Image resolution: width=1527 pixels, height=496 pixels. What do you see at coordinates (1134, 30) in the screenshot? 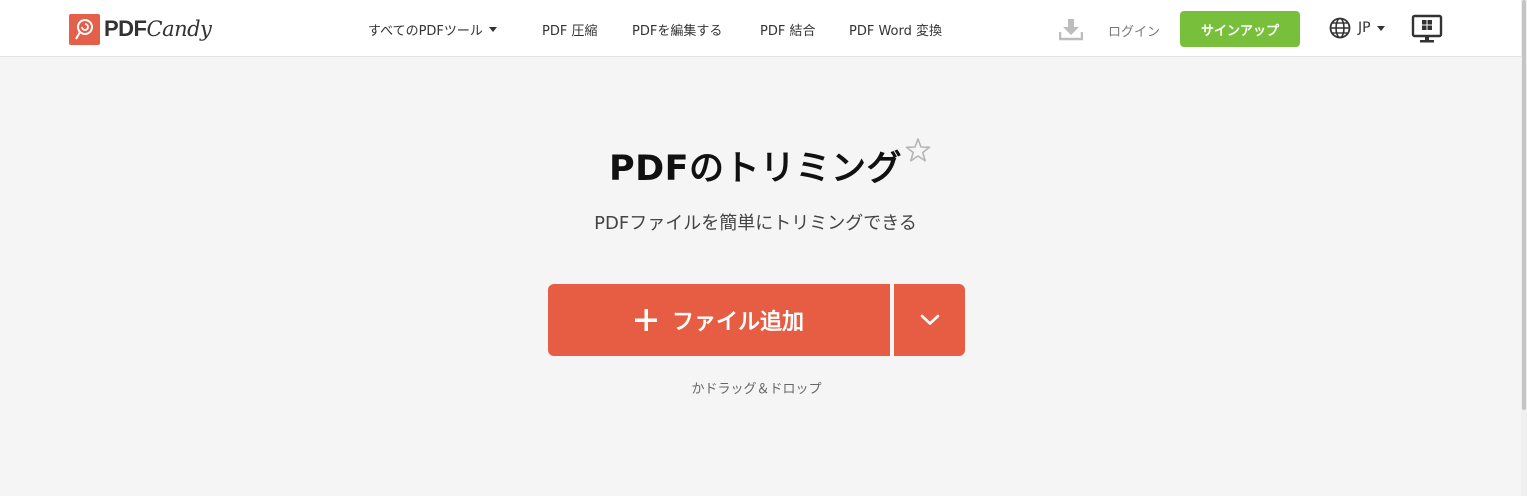
I see `login-link: ログイン` at bounding box center [1134, 30].